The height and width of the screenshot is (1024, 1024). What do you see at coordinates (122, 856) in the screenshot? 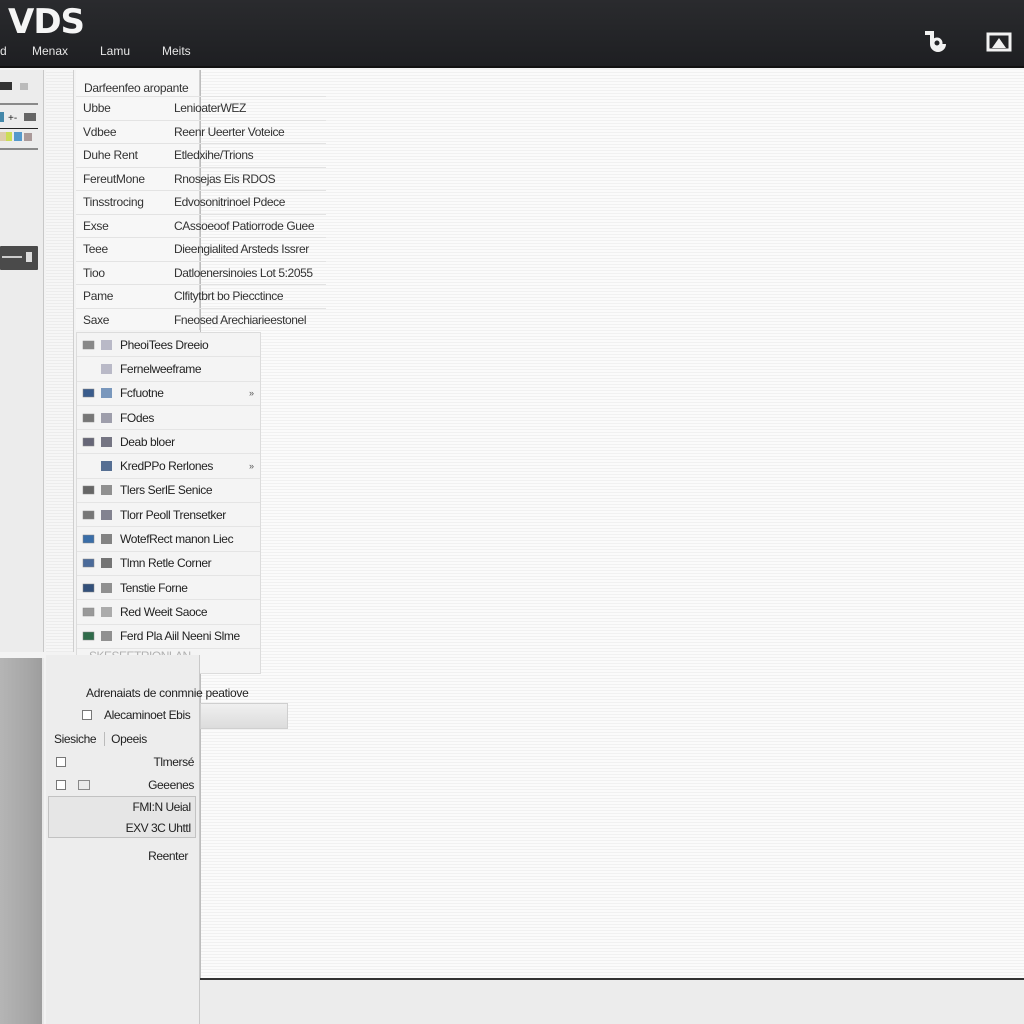
I see `reset-button: Reenter` at bounding box center [122, 856].